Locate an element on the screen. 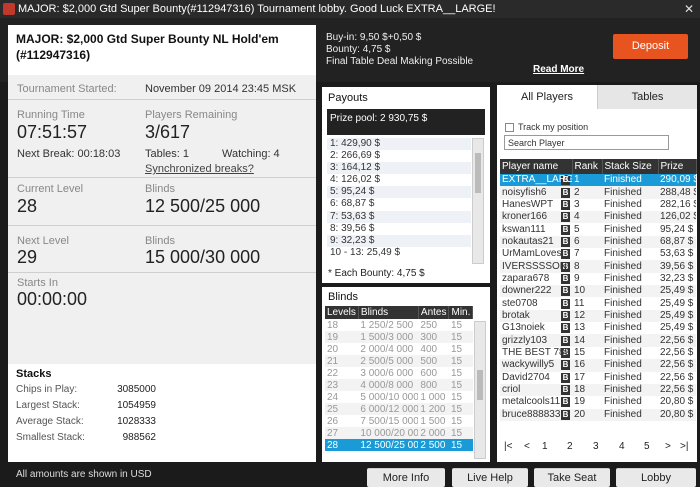 This screenshot has width=700, height=487. player-name: UrMamLoves is located at coordinates (532, 254).